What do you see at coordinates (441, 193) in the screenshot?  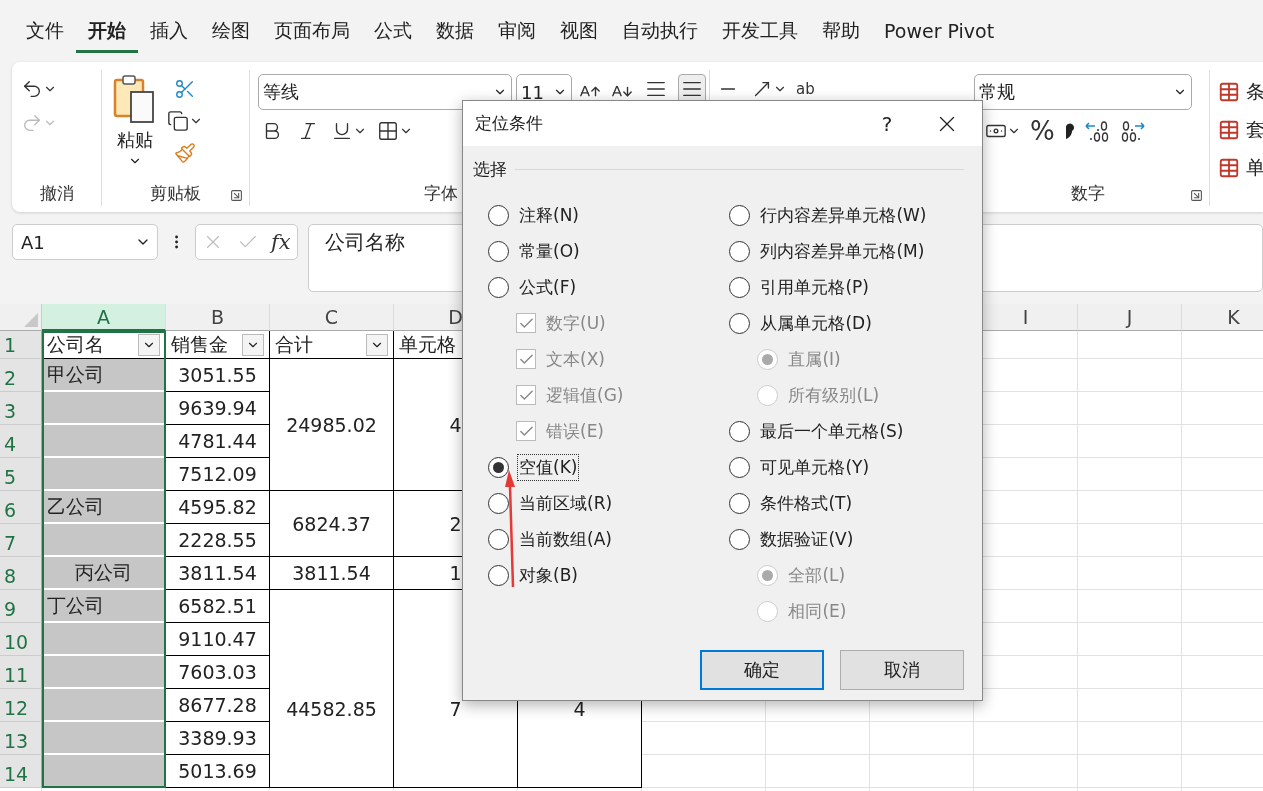 I see `group-label: 字体` at bounding box center [441, 193].